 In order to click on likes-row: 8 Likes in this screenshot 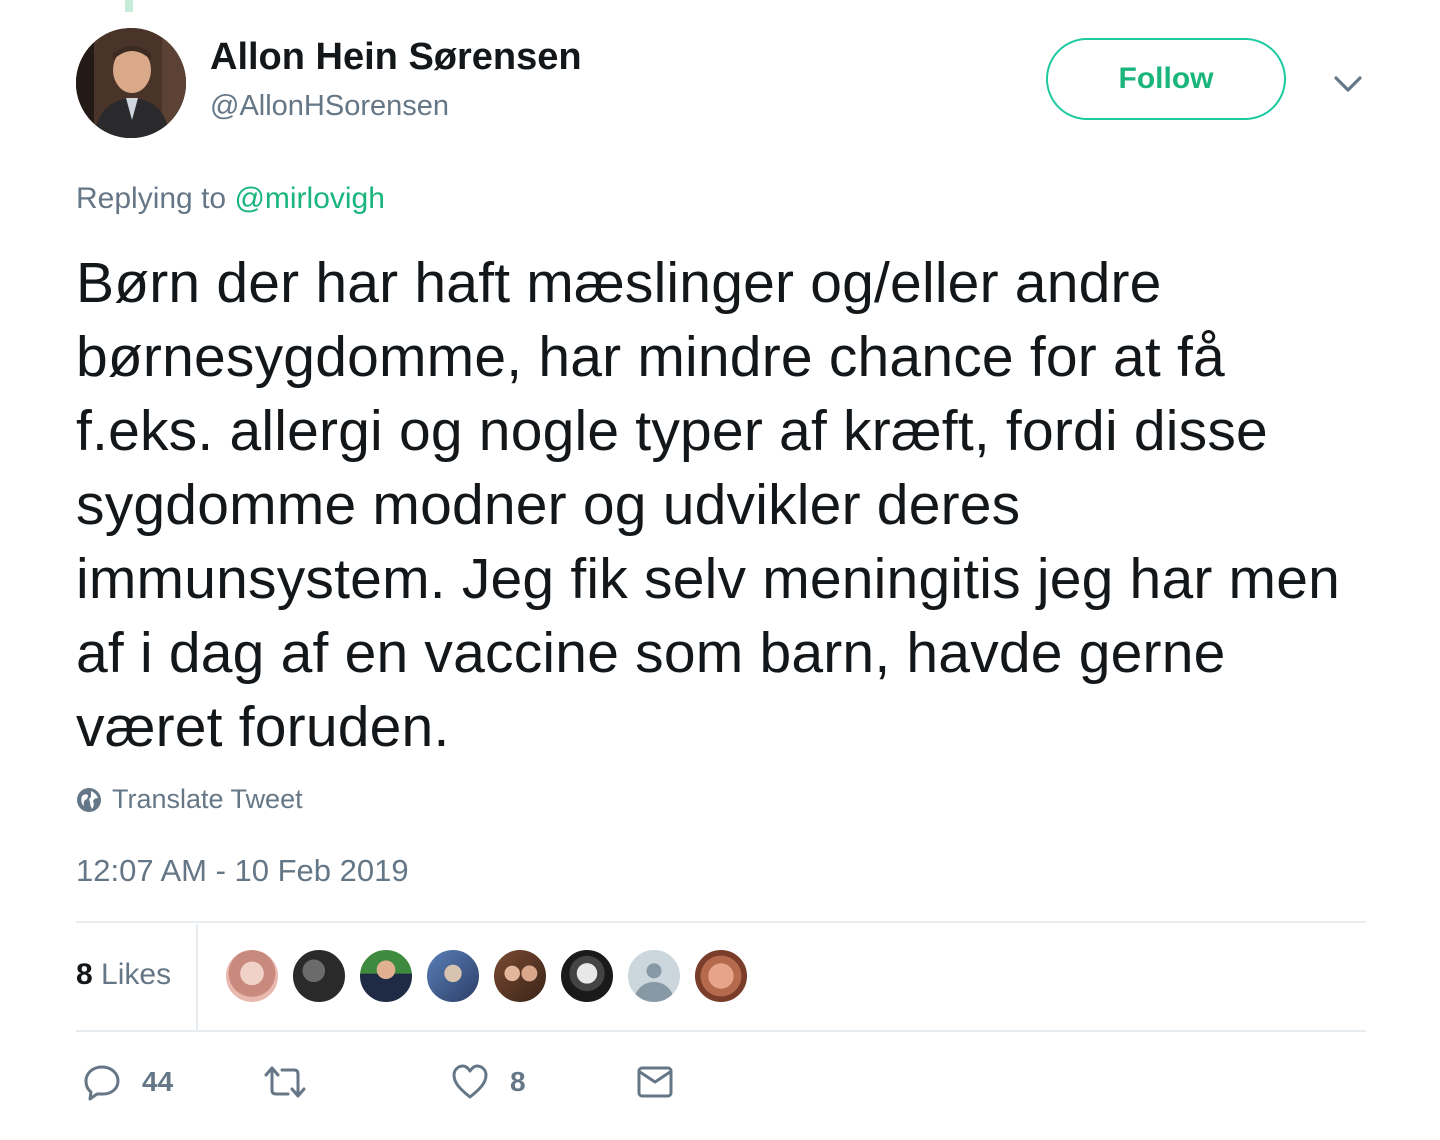, I will do `click(721, 977)`.